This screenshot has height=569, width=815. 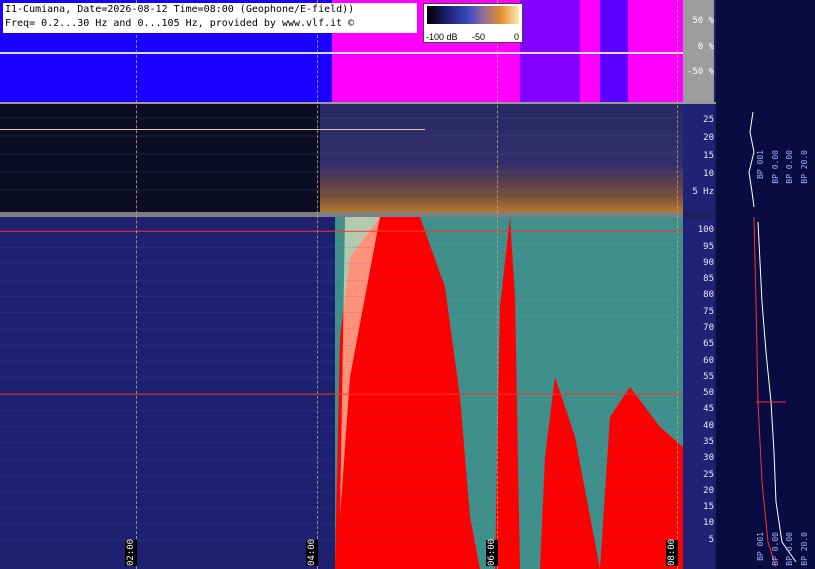 What do you see at coordinates (708, 311) in the screenshot?
I see `frequency-tick: 75` at bounding box center [708, 311].